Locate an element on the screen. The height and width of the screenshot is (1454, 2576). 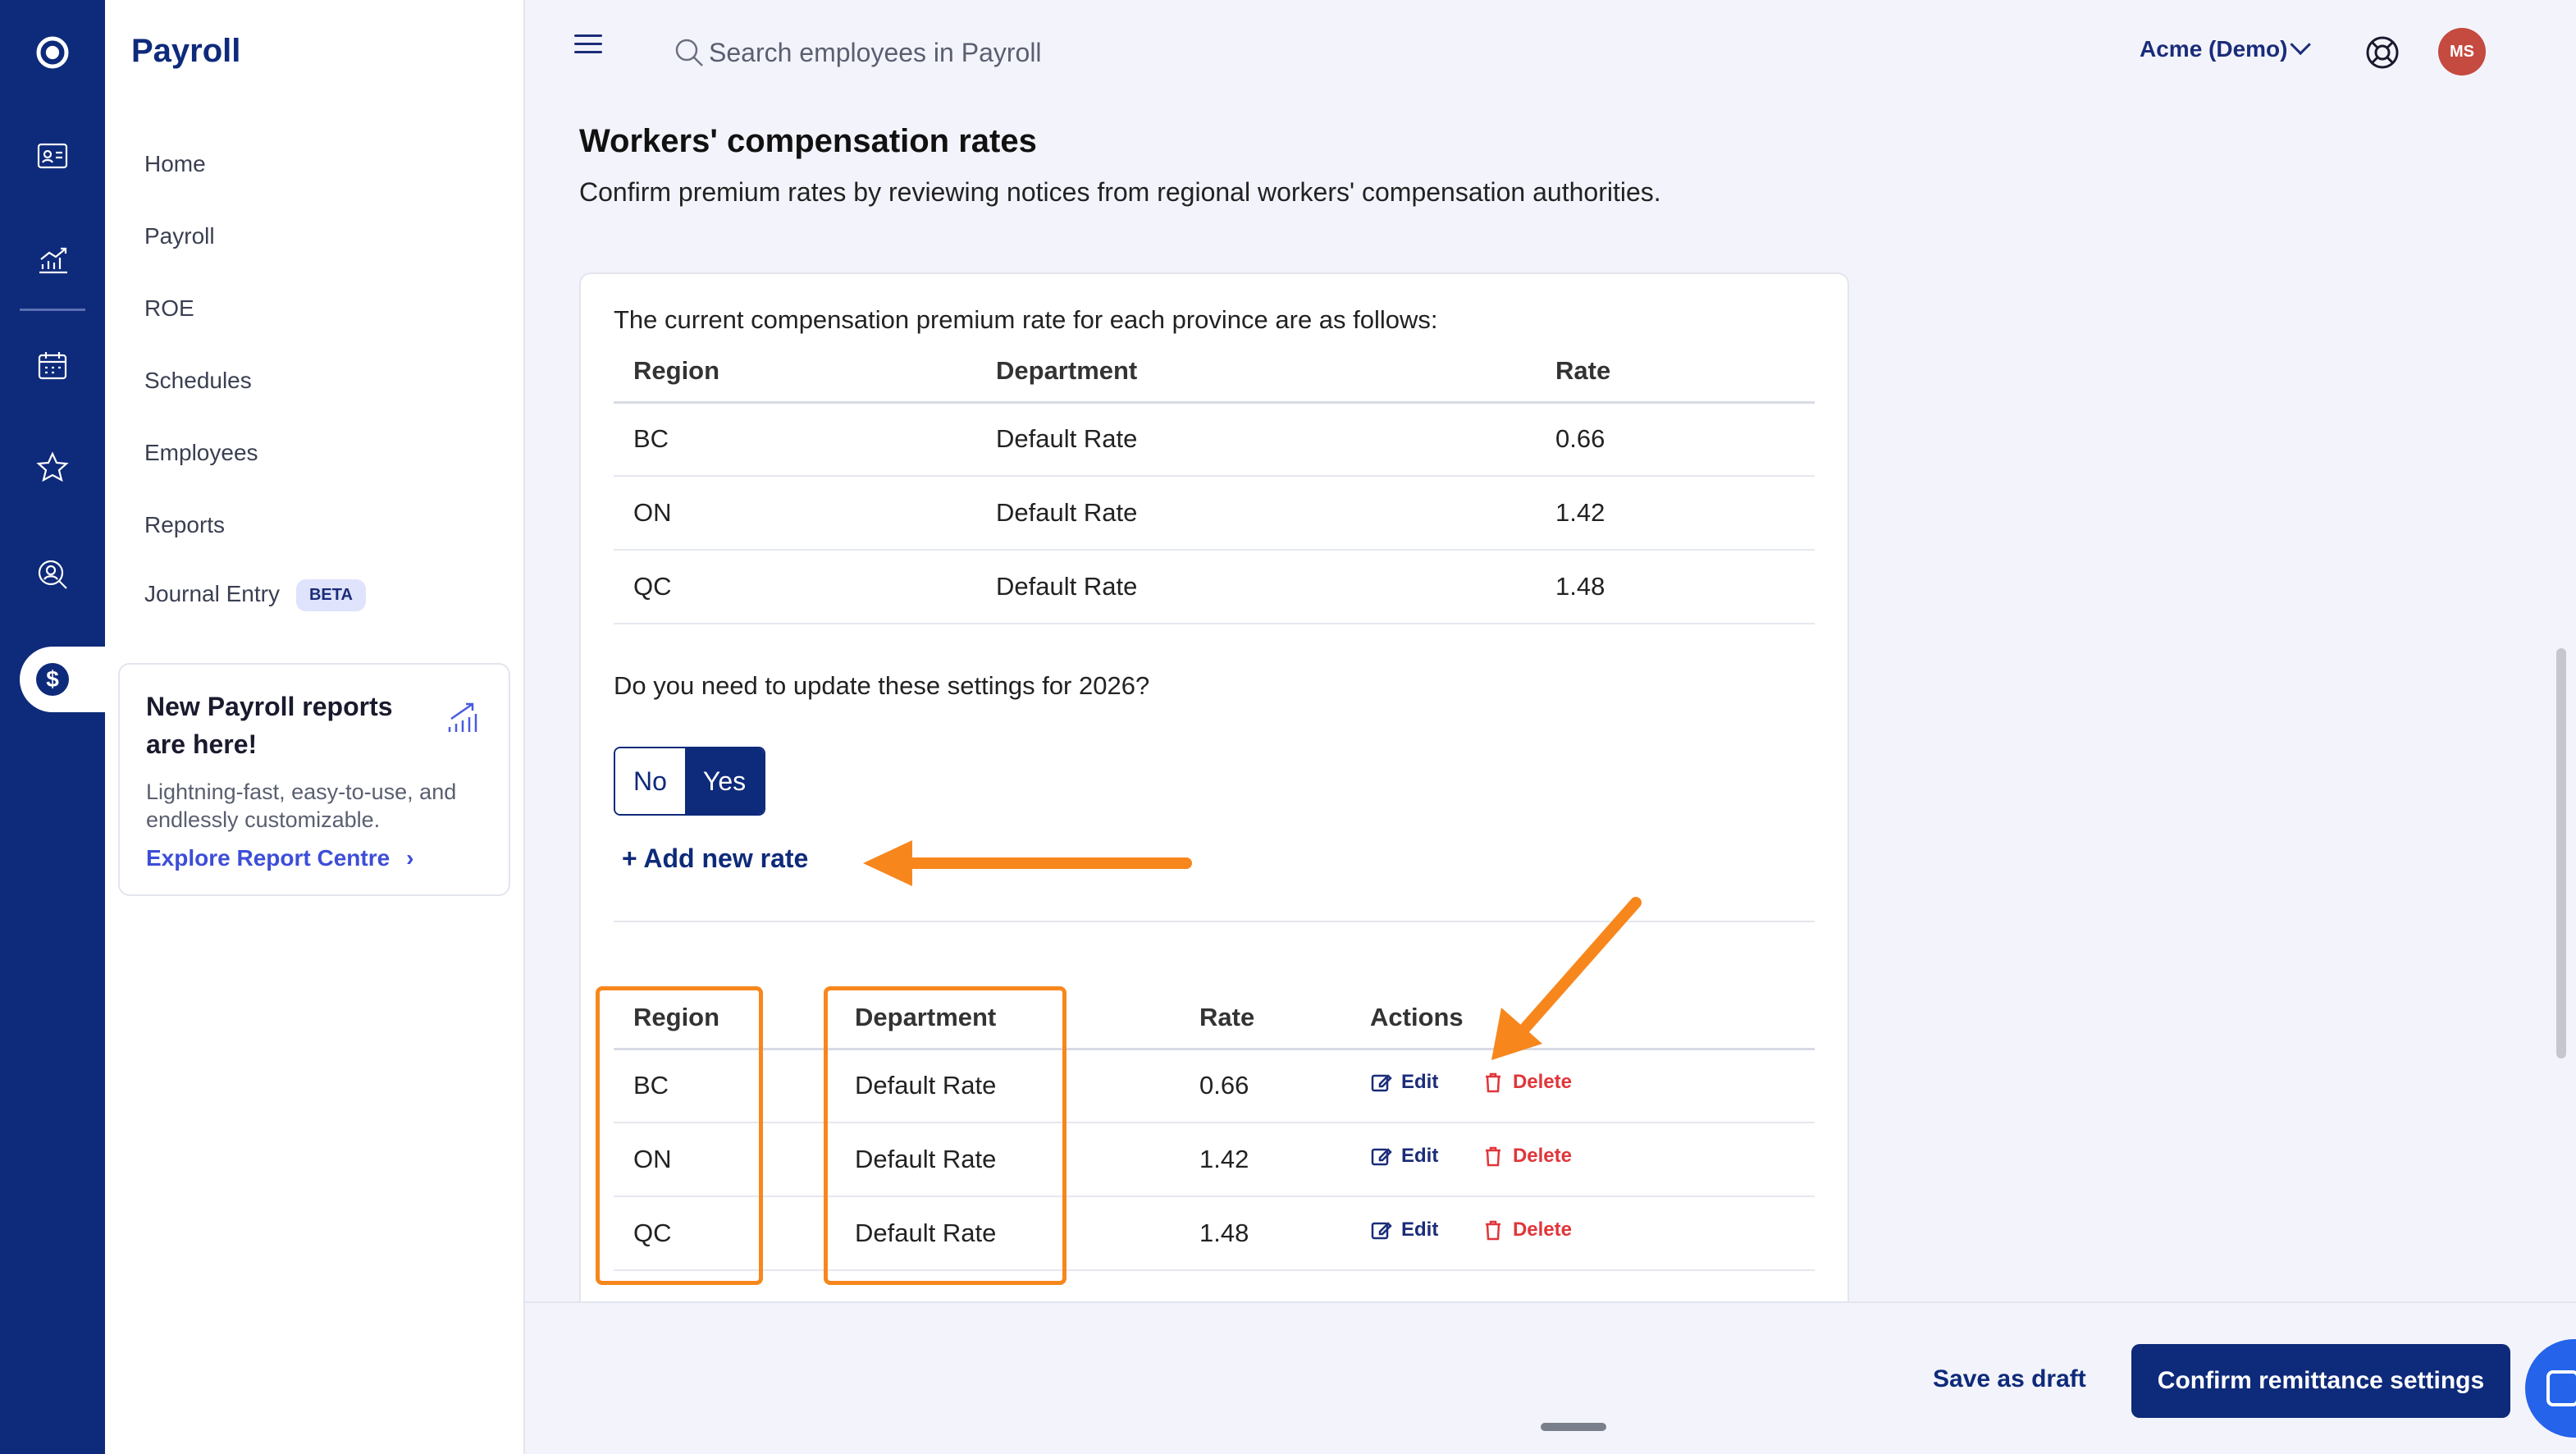
save-as-draft-button: Save as draft is located at coordinates (2010, 1379).